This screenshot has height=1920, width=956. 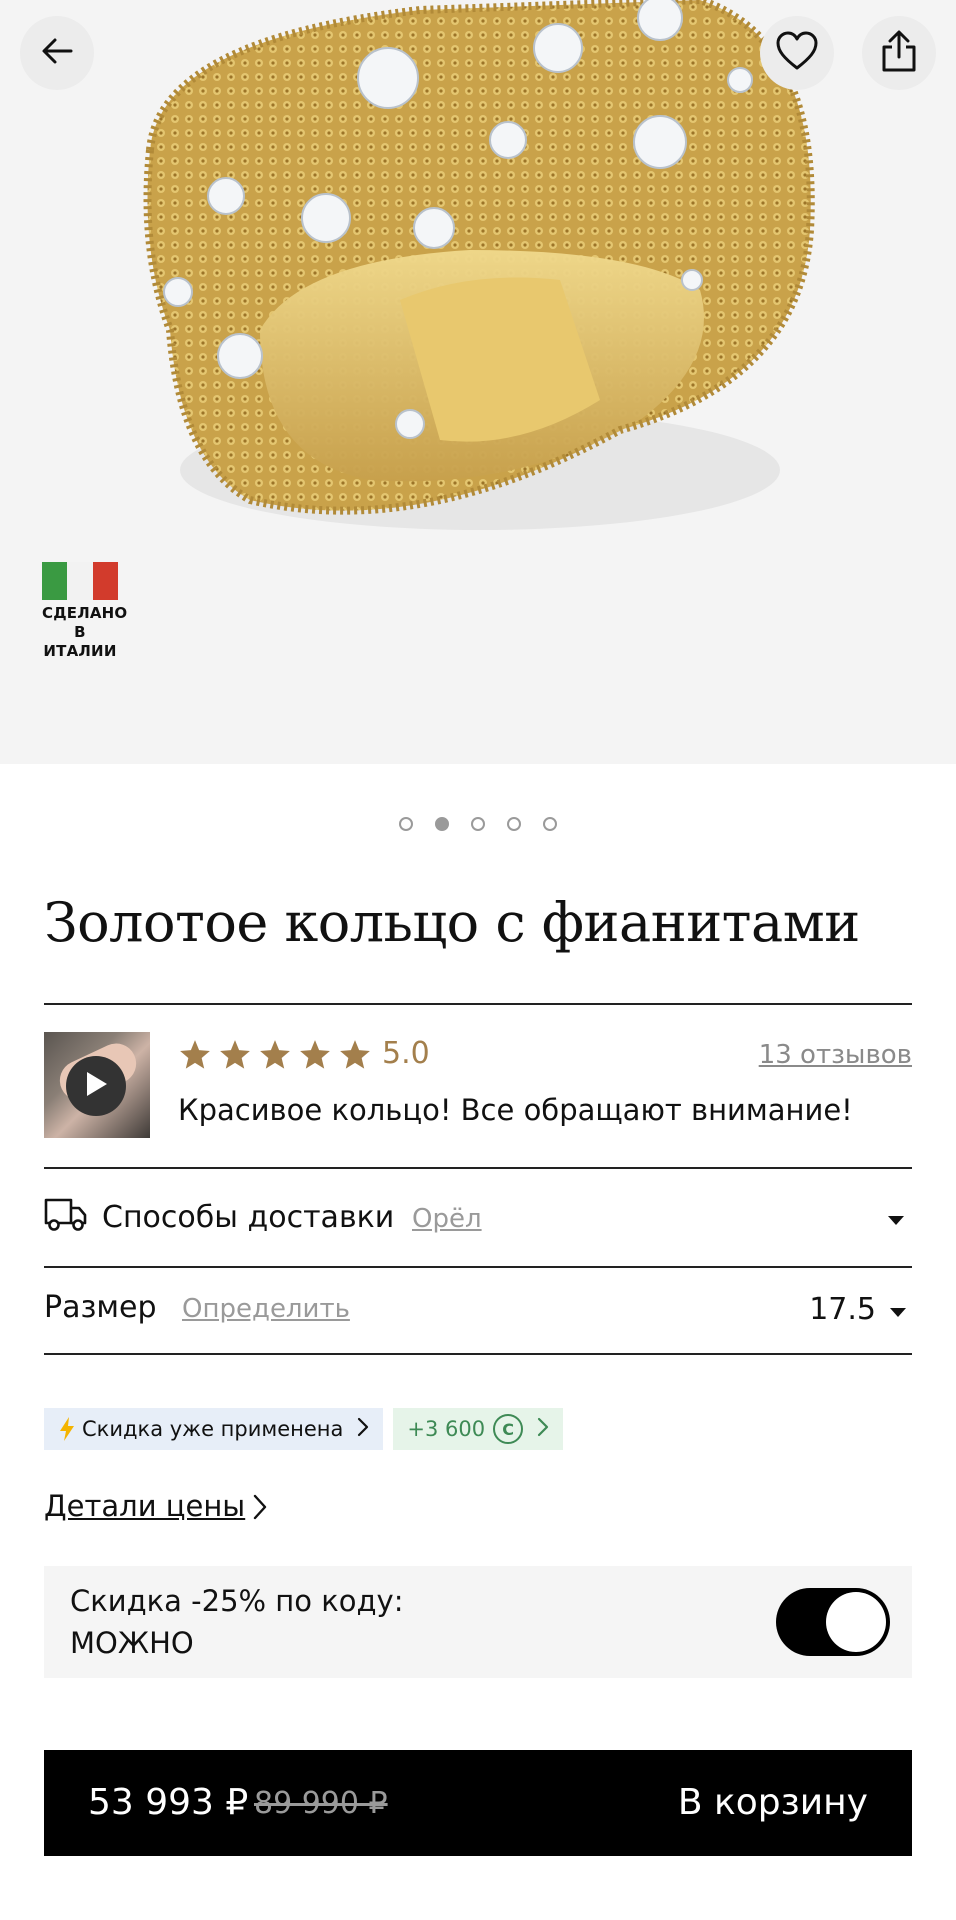 What do you see at coordinates (478, 1803) in the screenshot?
I see `add-to-cart-button: 53 993 ₽ 89 990 ₽ В корзину` at bounding box center [478, 1803].